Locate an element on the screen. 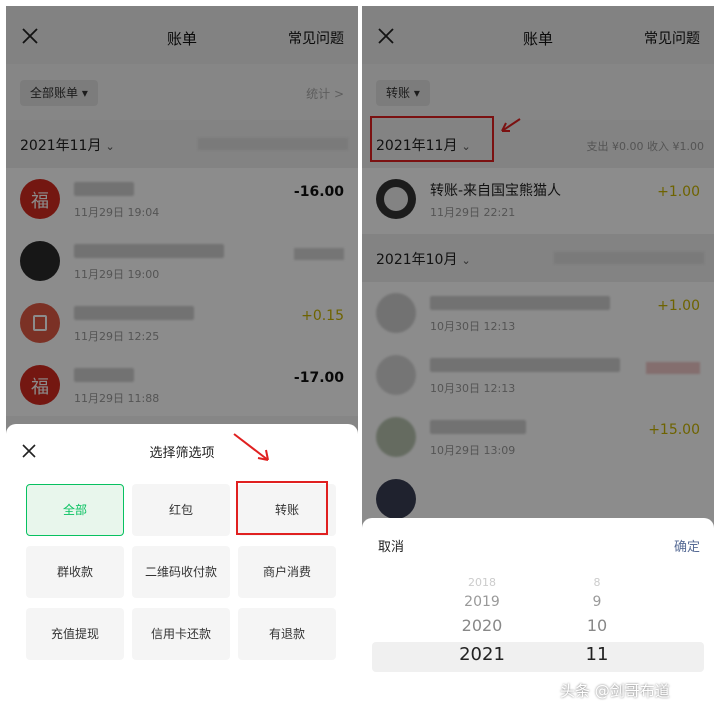 The height and width of the screenshot is (720, 720). annotation-box is located at coordinates (282, 508).